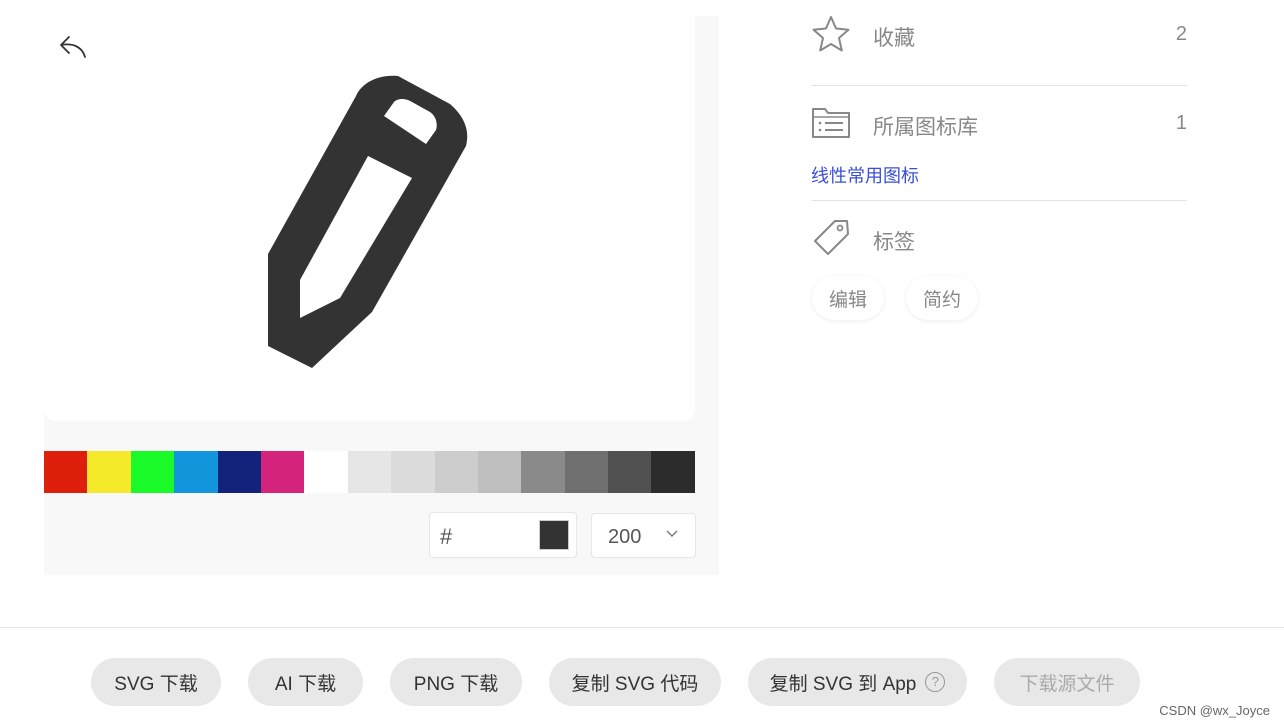 The image size is (1284, 728). What do you see at coordinates (456, 682) in the screenshot?
I see `png-download-button: PNG 下载` at bounding box center [456, 682].